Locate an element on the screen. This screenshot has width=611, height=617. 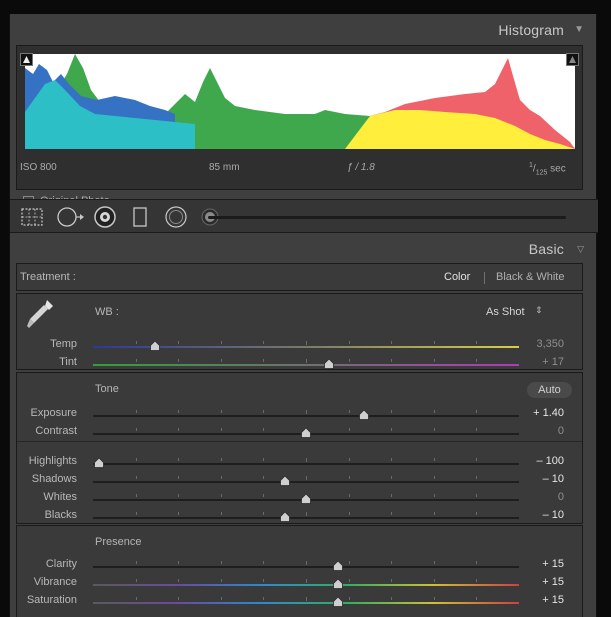
exposure-slider-track is located at coordinates (306, 416).